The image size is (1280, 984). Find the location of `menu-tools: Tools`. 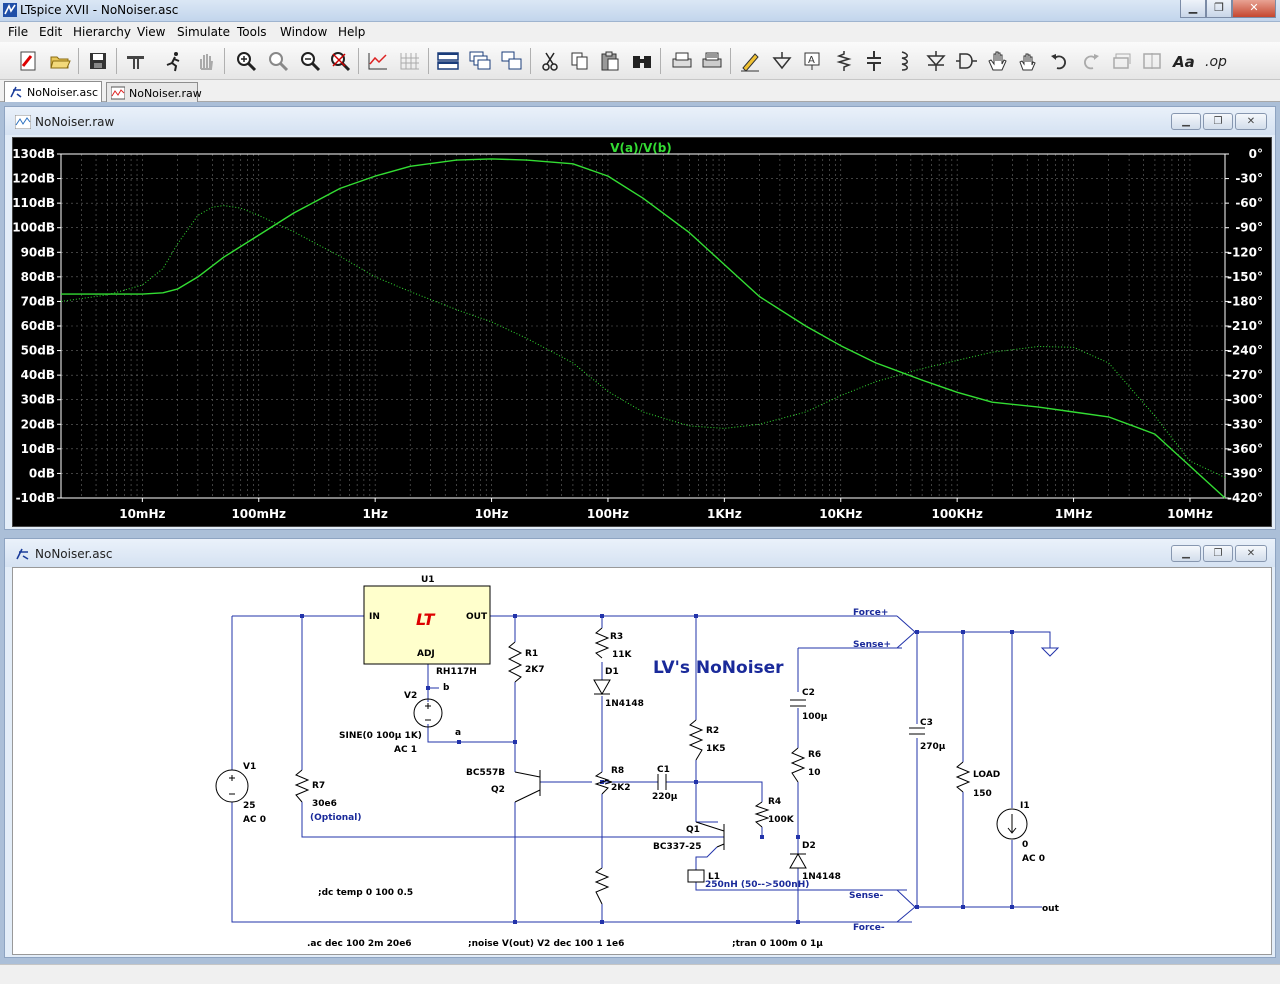

menu-tools: Tools is located at coordinates (252, 32).